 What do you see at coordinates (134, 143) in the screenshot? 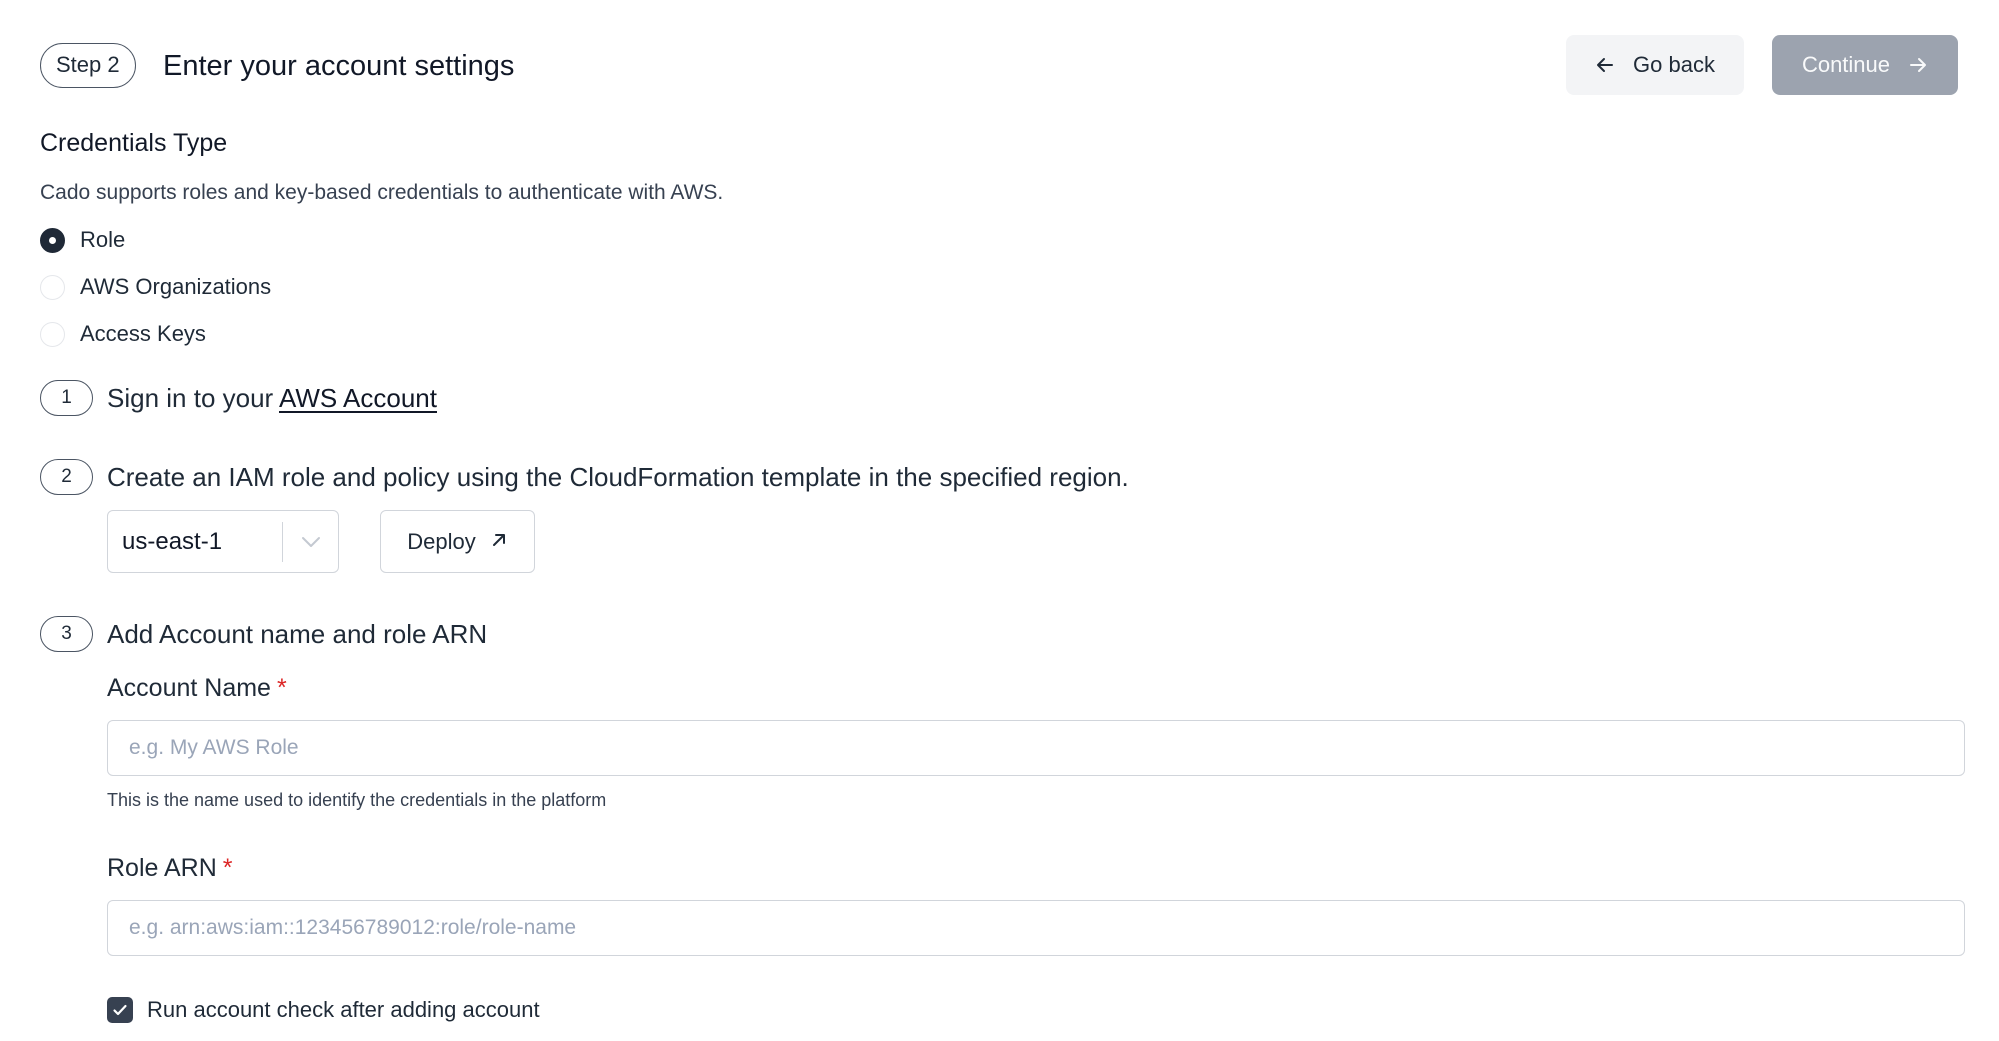
I see `credentials-type-heading: Credentials Type` at bounding box center [134, 143].